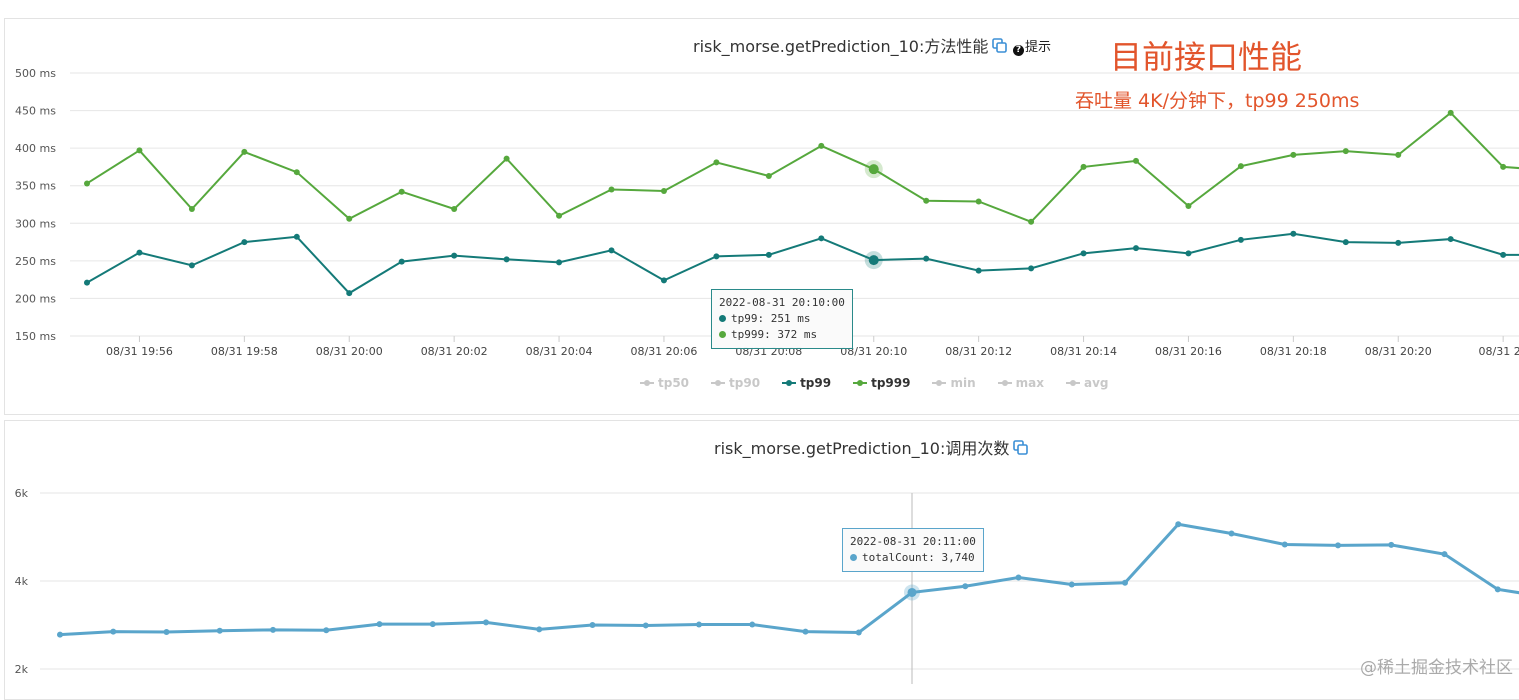 This screenshot has height=700, width=1519. I want to click on performance-legend: tp50 tp90 tp99 tp999 min max avg, so click(885, 383).